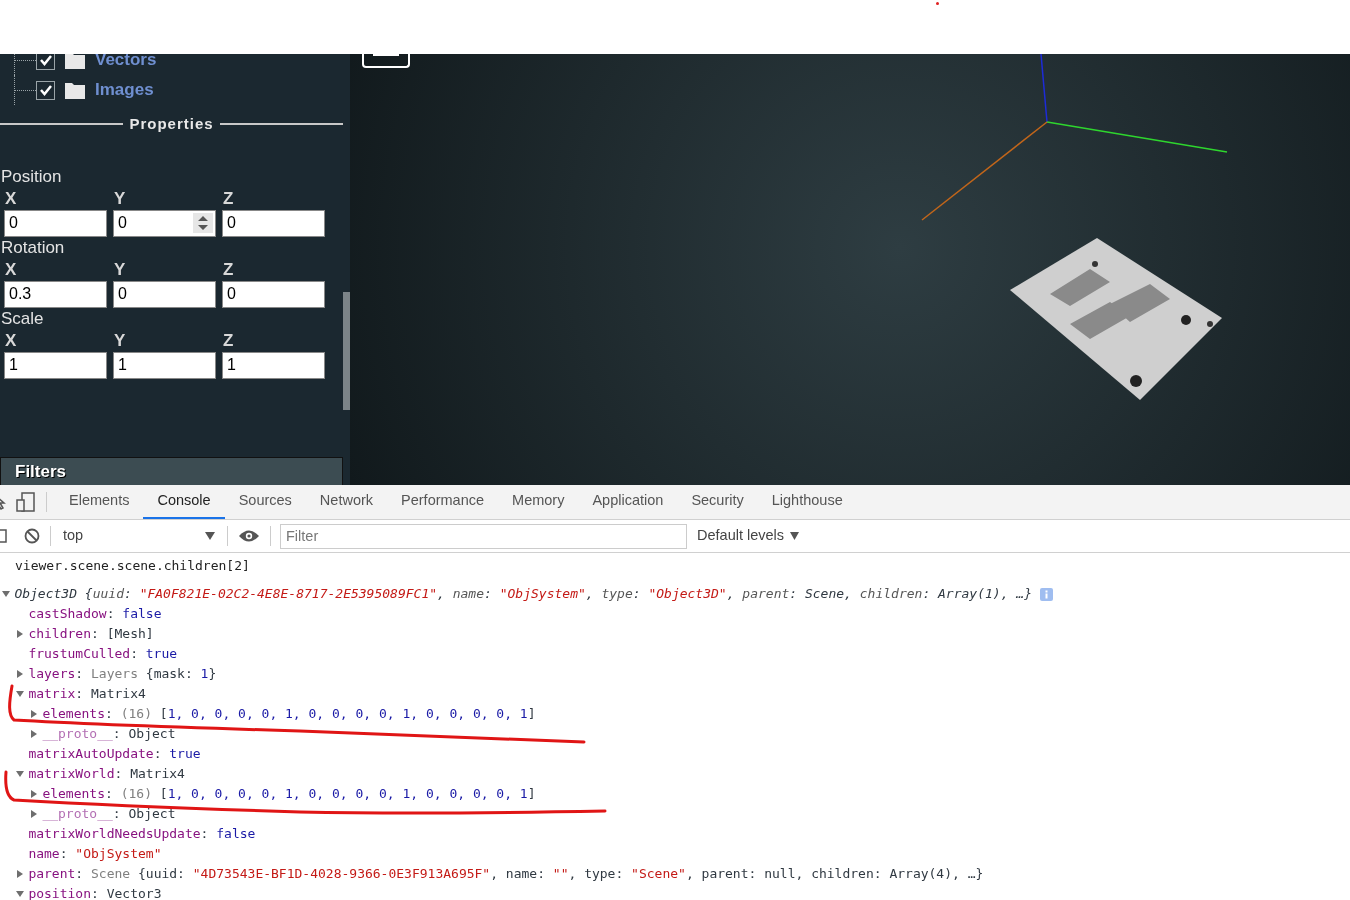 The width and height of the screenshot is (1350, 900). Describe the element at coordinates (26, 502) in the screenshot. I see `device-toolbar-icon` at that location.